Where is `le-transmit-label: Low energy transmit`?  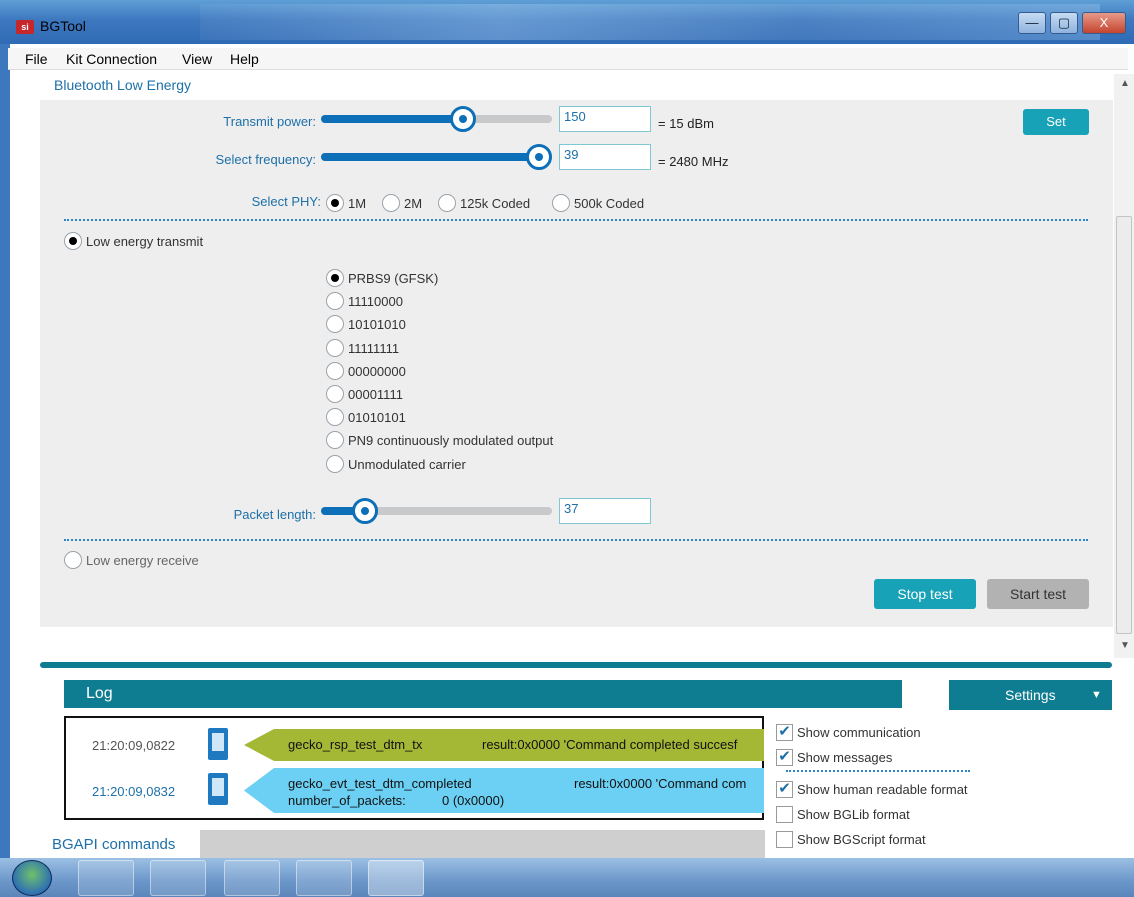
le-transmit-label: Low energy transmit is located at coordinates (145, 241).